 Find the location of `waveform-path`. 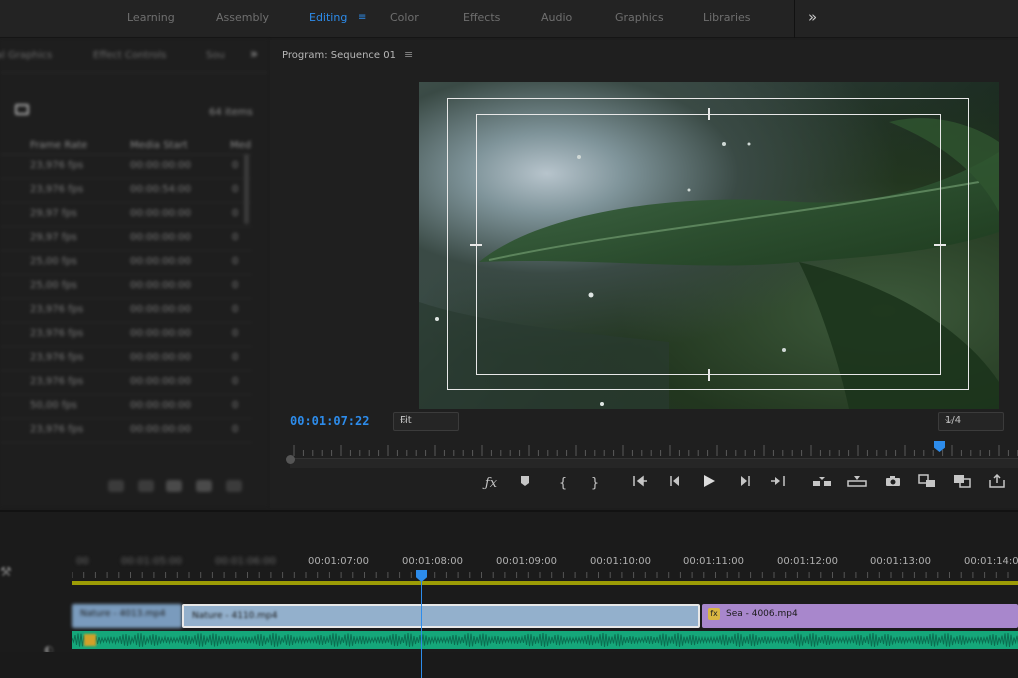

waveform-path is located at coordinates (545, 640).